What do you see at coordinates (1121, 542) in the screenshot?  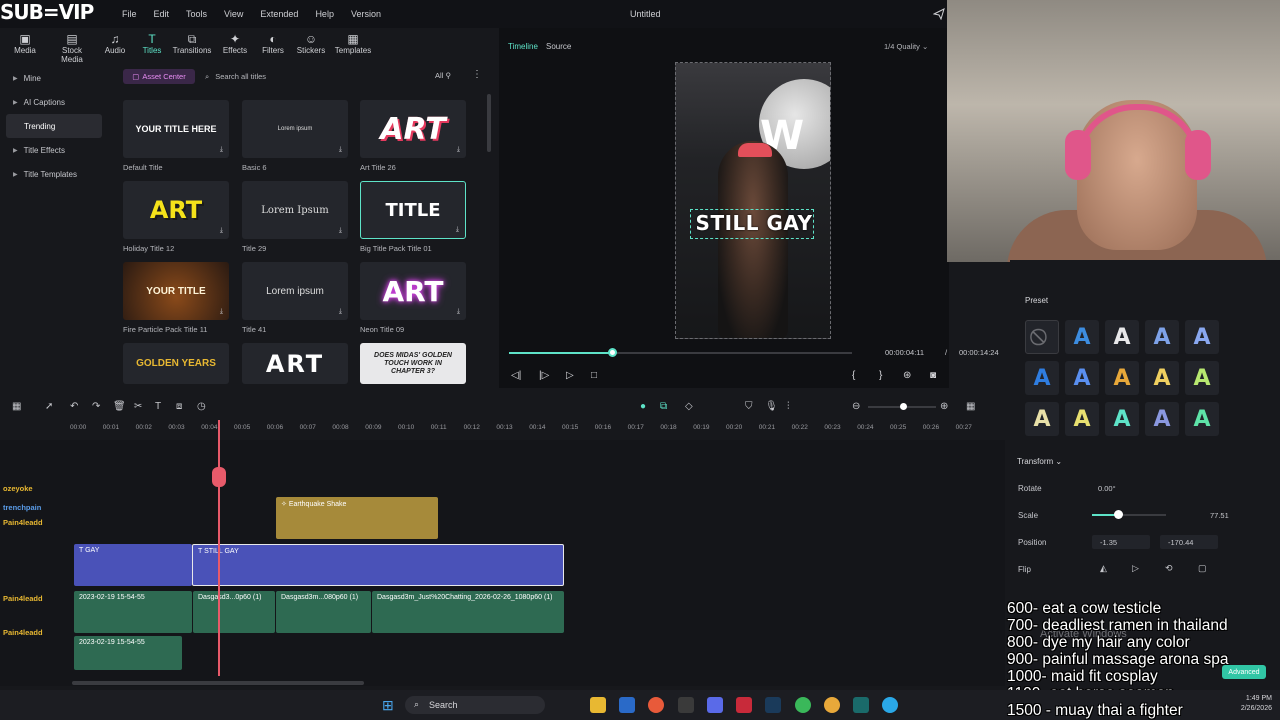 I see `position-x-input: -1.35` at bounding box center [1121, 542].